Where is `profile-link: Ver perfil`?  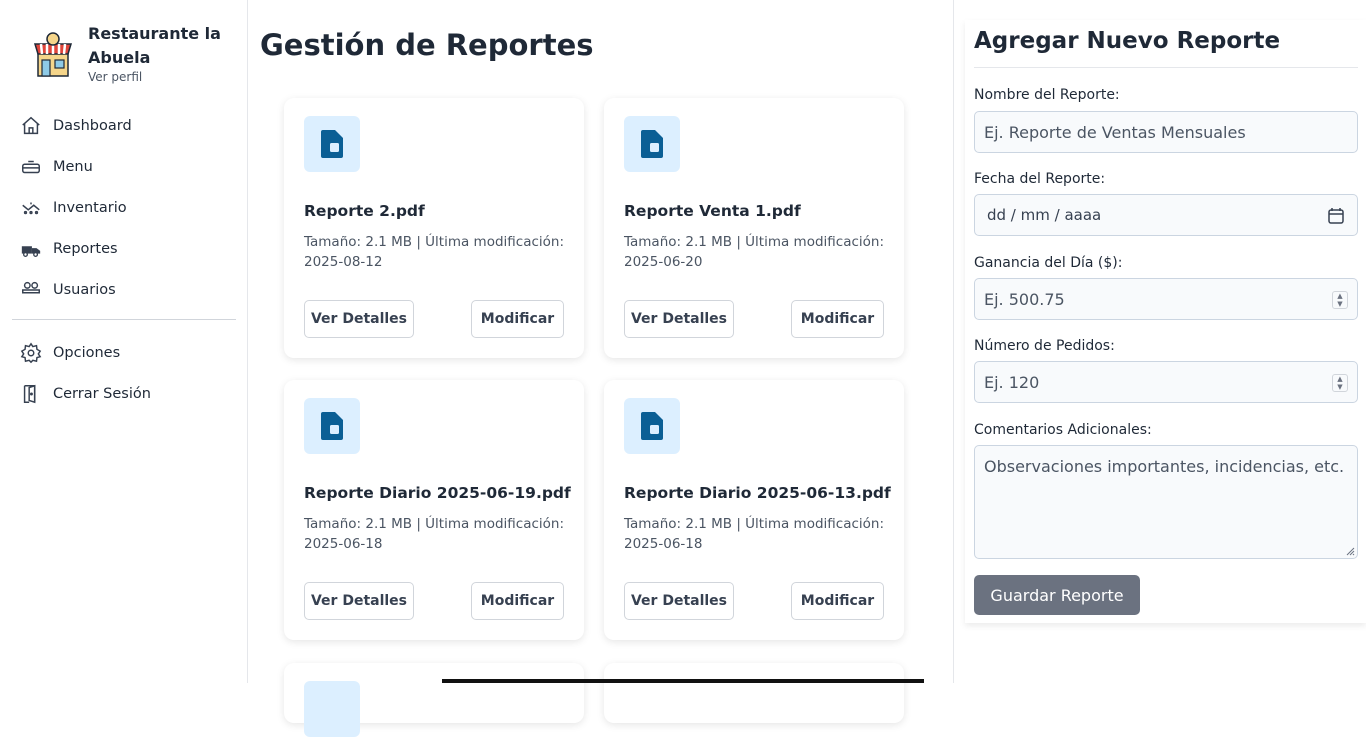 profile-link: Ver perfil is located at coordinates (163, 77).